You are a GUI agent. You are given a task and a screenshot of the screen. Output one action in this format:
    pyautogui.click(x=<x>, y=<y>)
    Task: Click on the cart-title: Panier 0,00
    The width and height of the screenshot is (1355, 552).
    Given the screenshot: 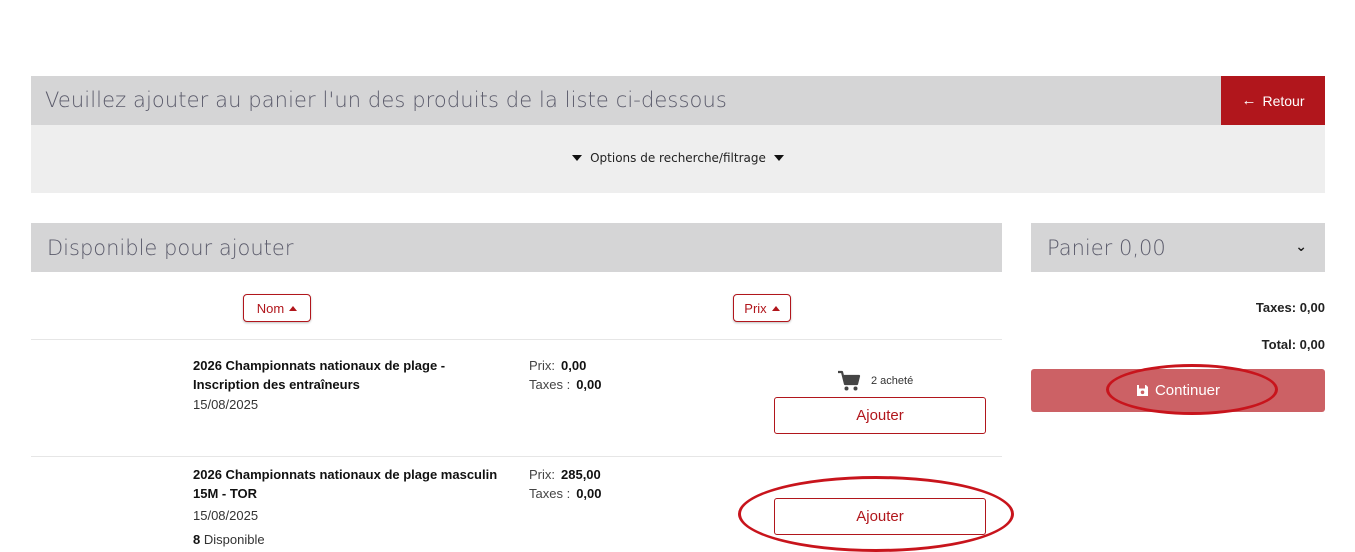 What is the action you would take?
    pyautogui.click(x=1106, y=248)
    